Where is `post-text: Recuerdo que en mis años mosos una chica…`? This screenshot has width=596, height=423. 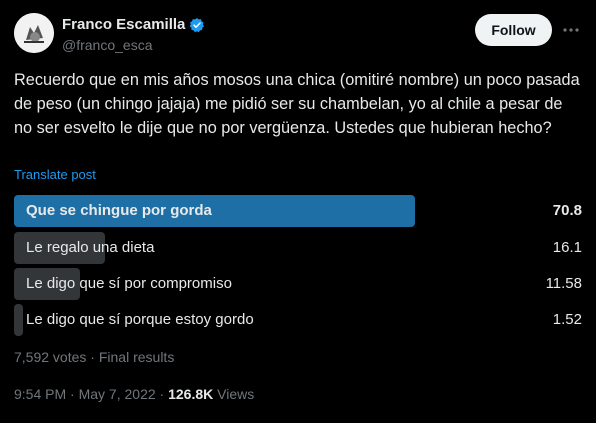
post-text: Recuerdo que en mis años mosos una chica… is located at coordinates (297, 104).